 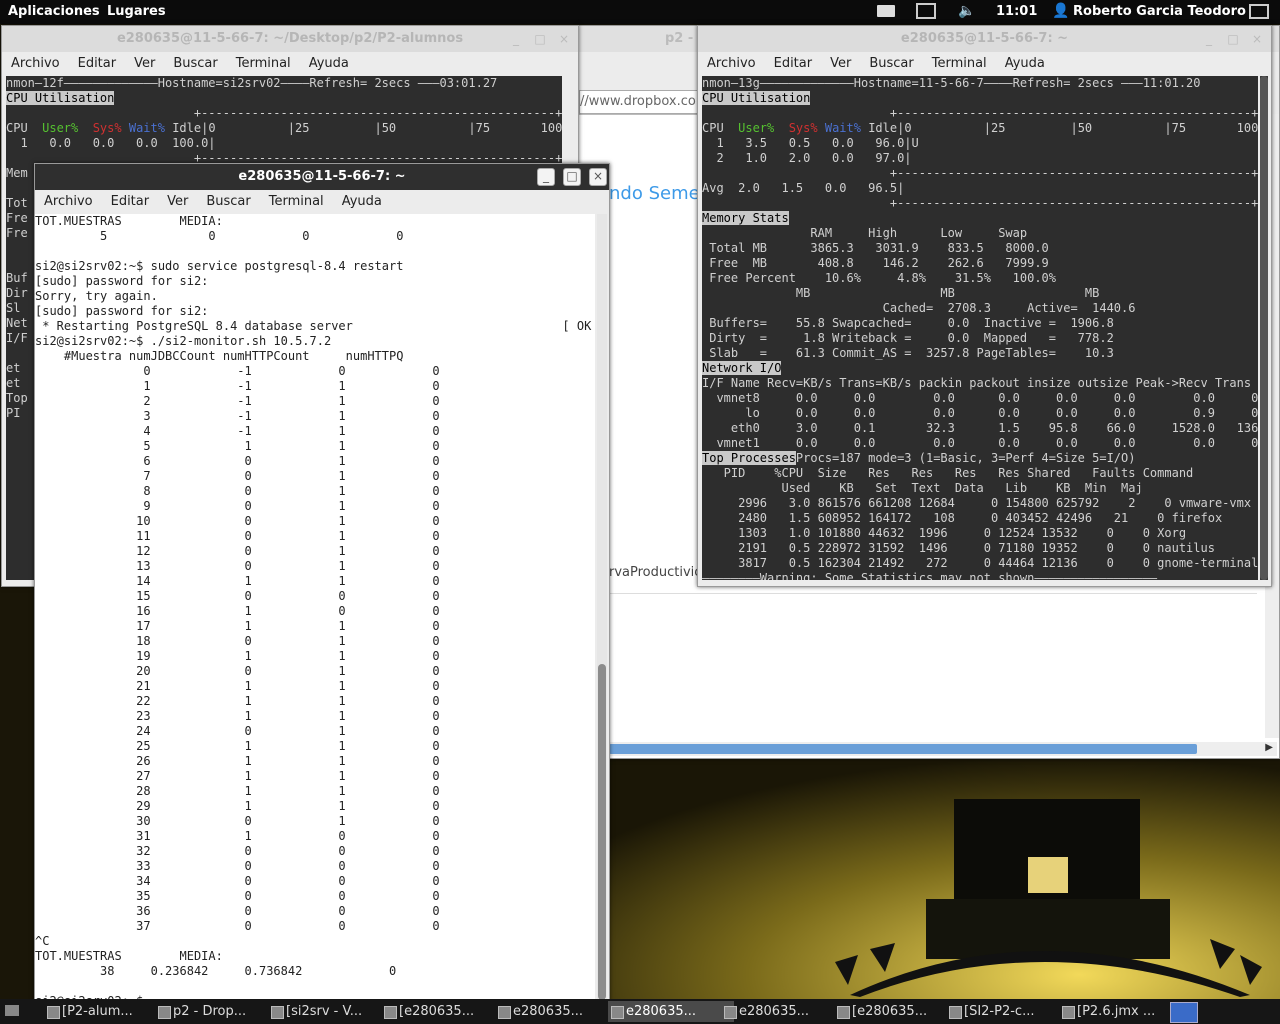 What do you see at coordinates (1016, 11) in the screenshot?
I see `clock: 11:01` at bounding box center [1016, 11].